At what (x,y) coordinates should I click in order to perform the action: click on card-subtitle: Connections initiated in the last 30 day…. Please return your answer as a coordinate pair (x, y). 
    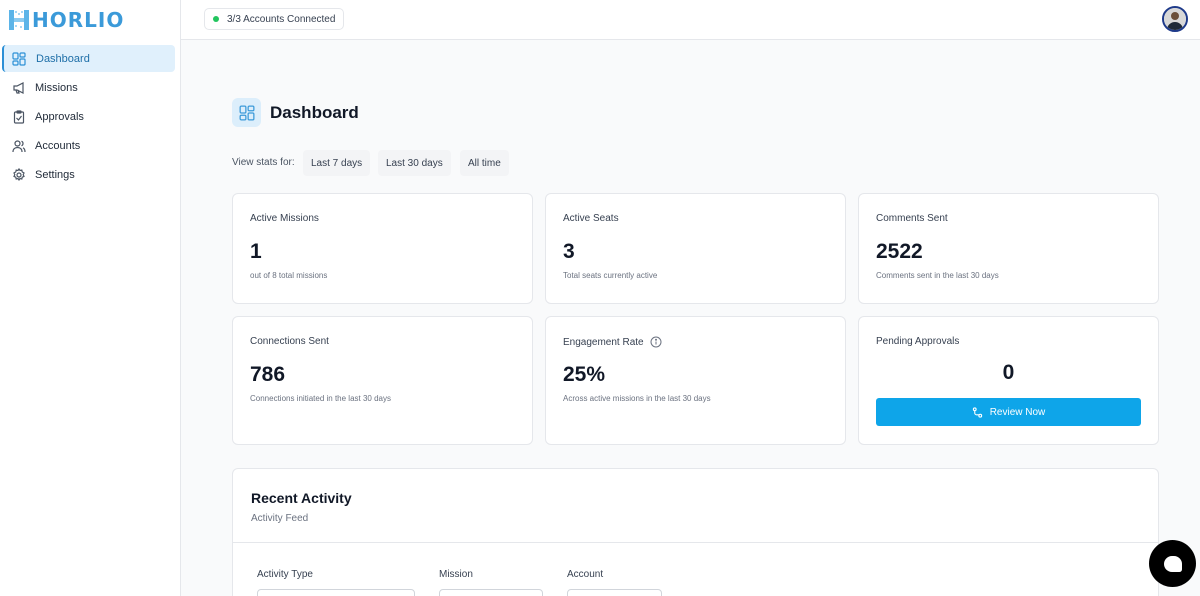
    Looking at the image, I should click on (320, 398).